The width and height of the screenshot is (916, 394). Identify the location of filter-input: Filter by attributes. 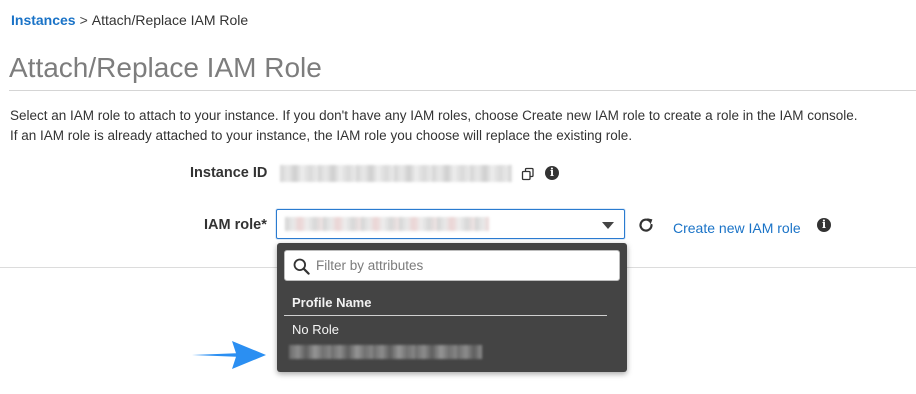
(452, 265).